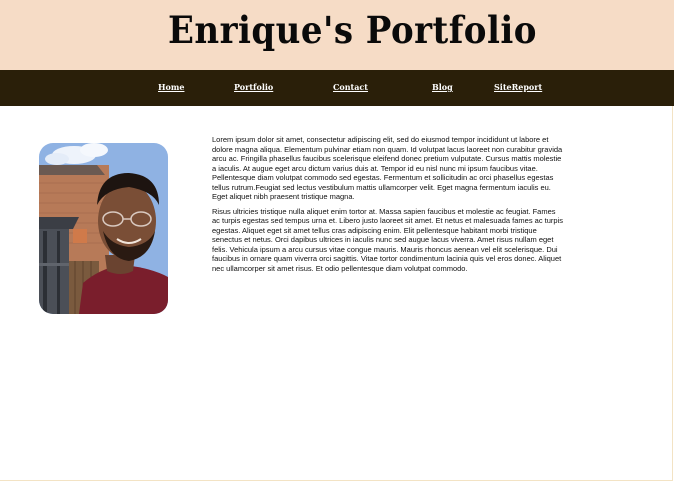 The image size is (674, 482). Describe the element at coordinates (350, 87) in the screenshot. I see `nav-link-contact: Contact` at that location.